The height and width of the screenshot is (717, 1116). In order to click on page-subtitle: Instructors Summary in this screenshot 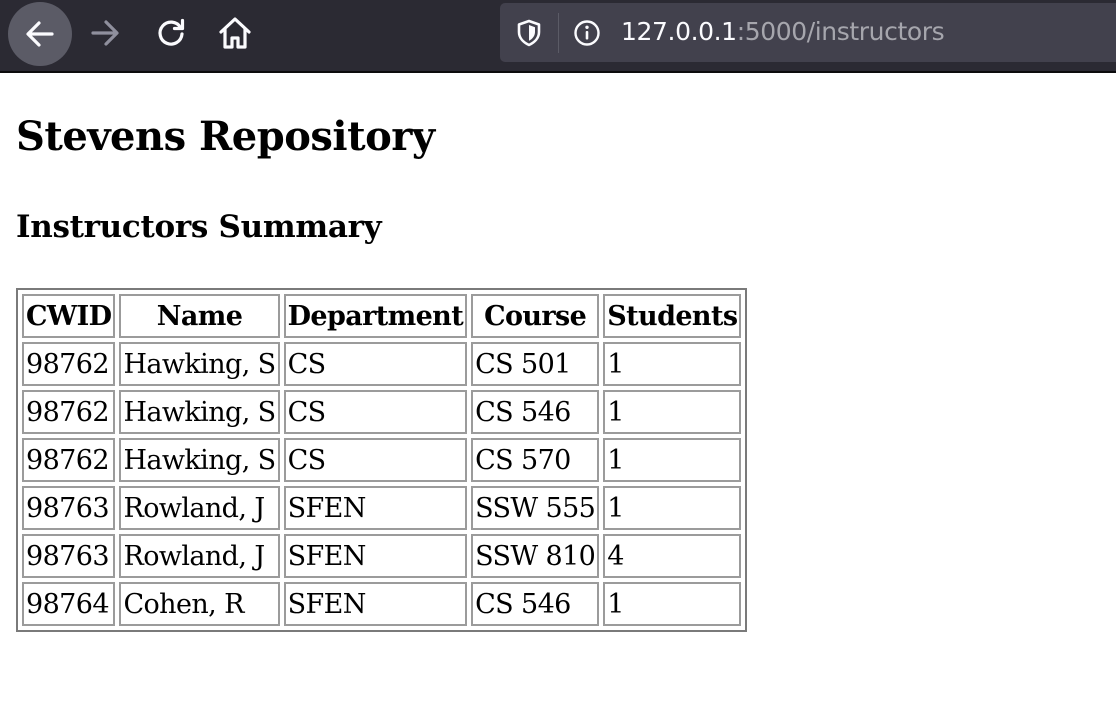, I will do `click(199, 227)`.